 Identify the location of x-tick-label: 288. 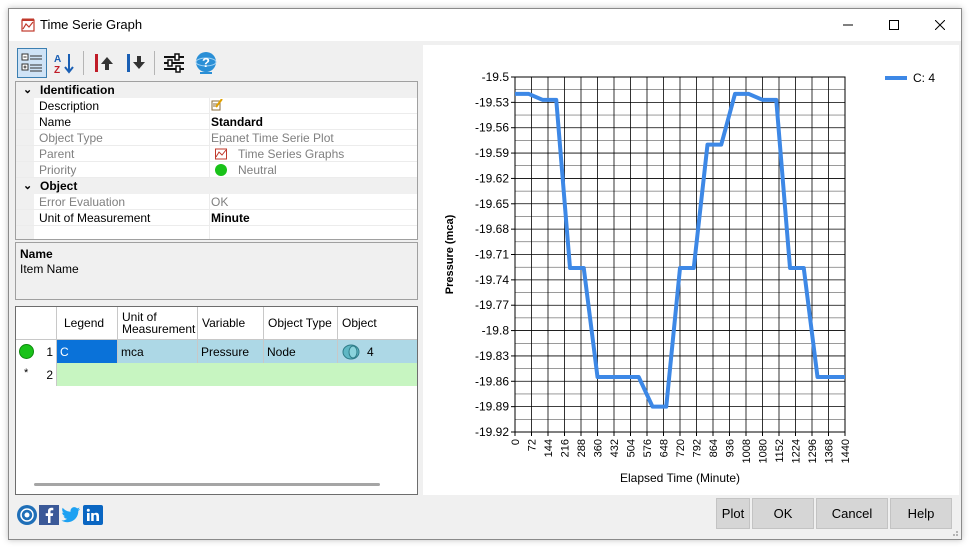
(582, 448).